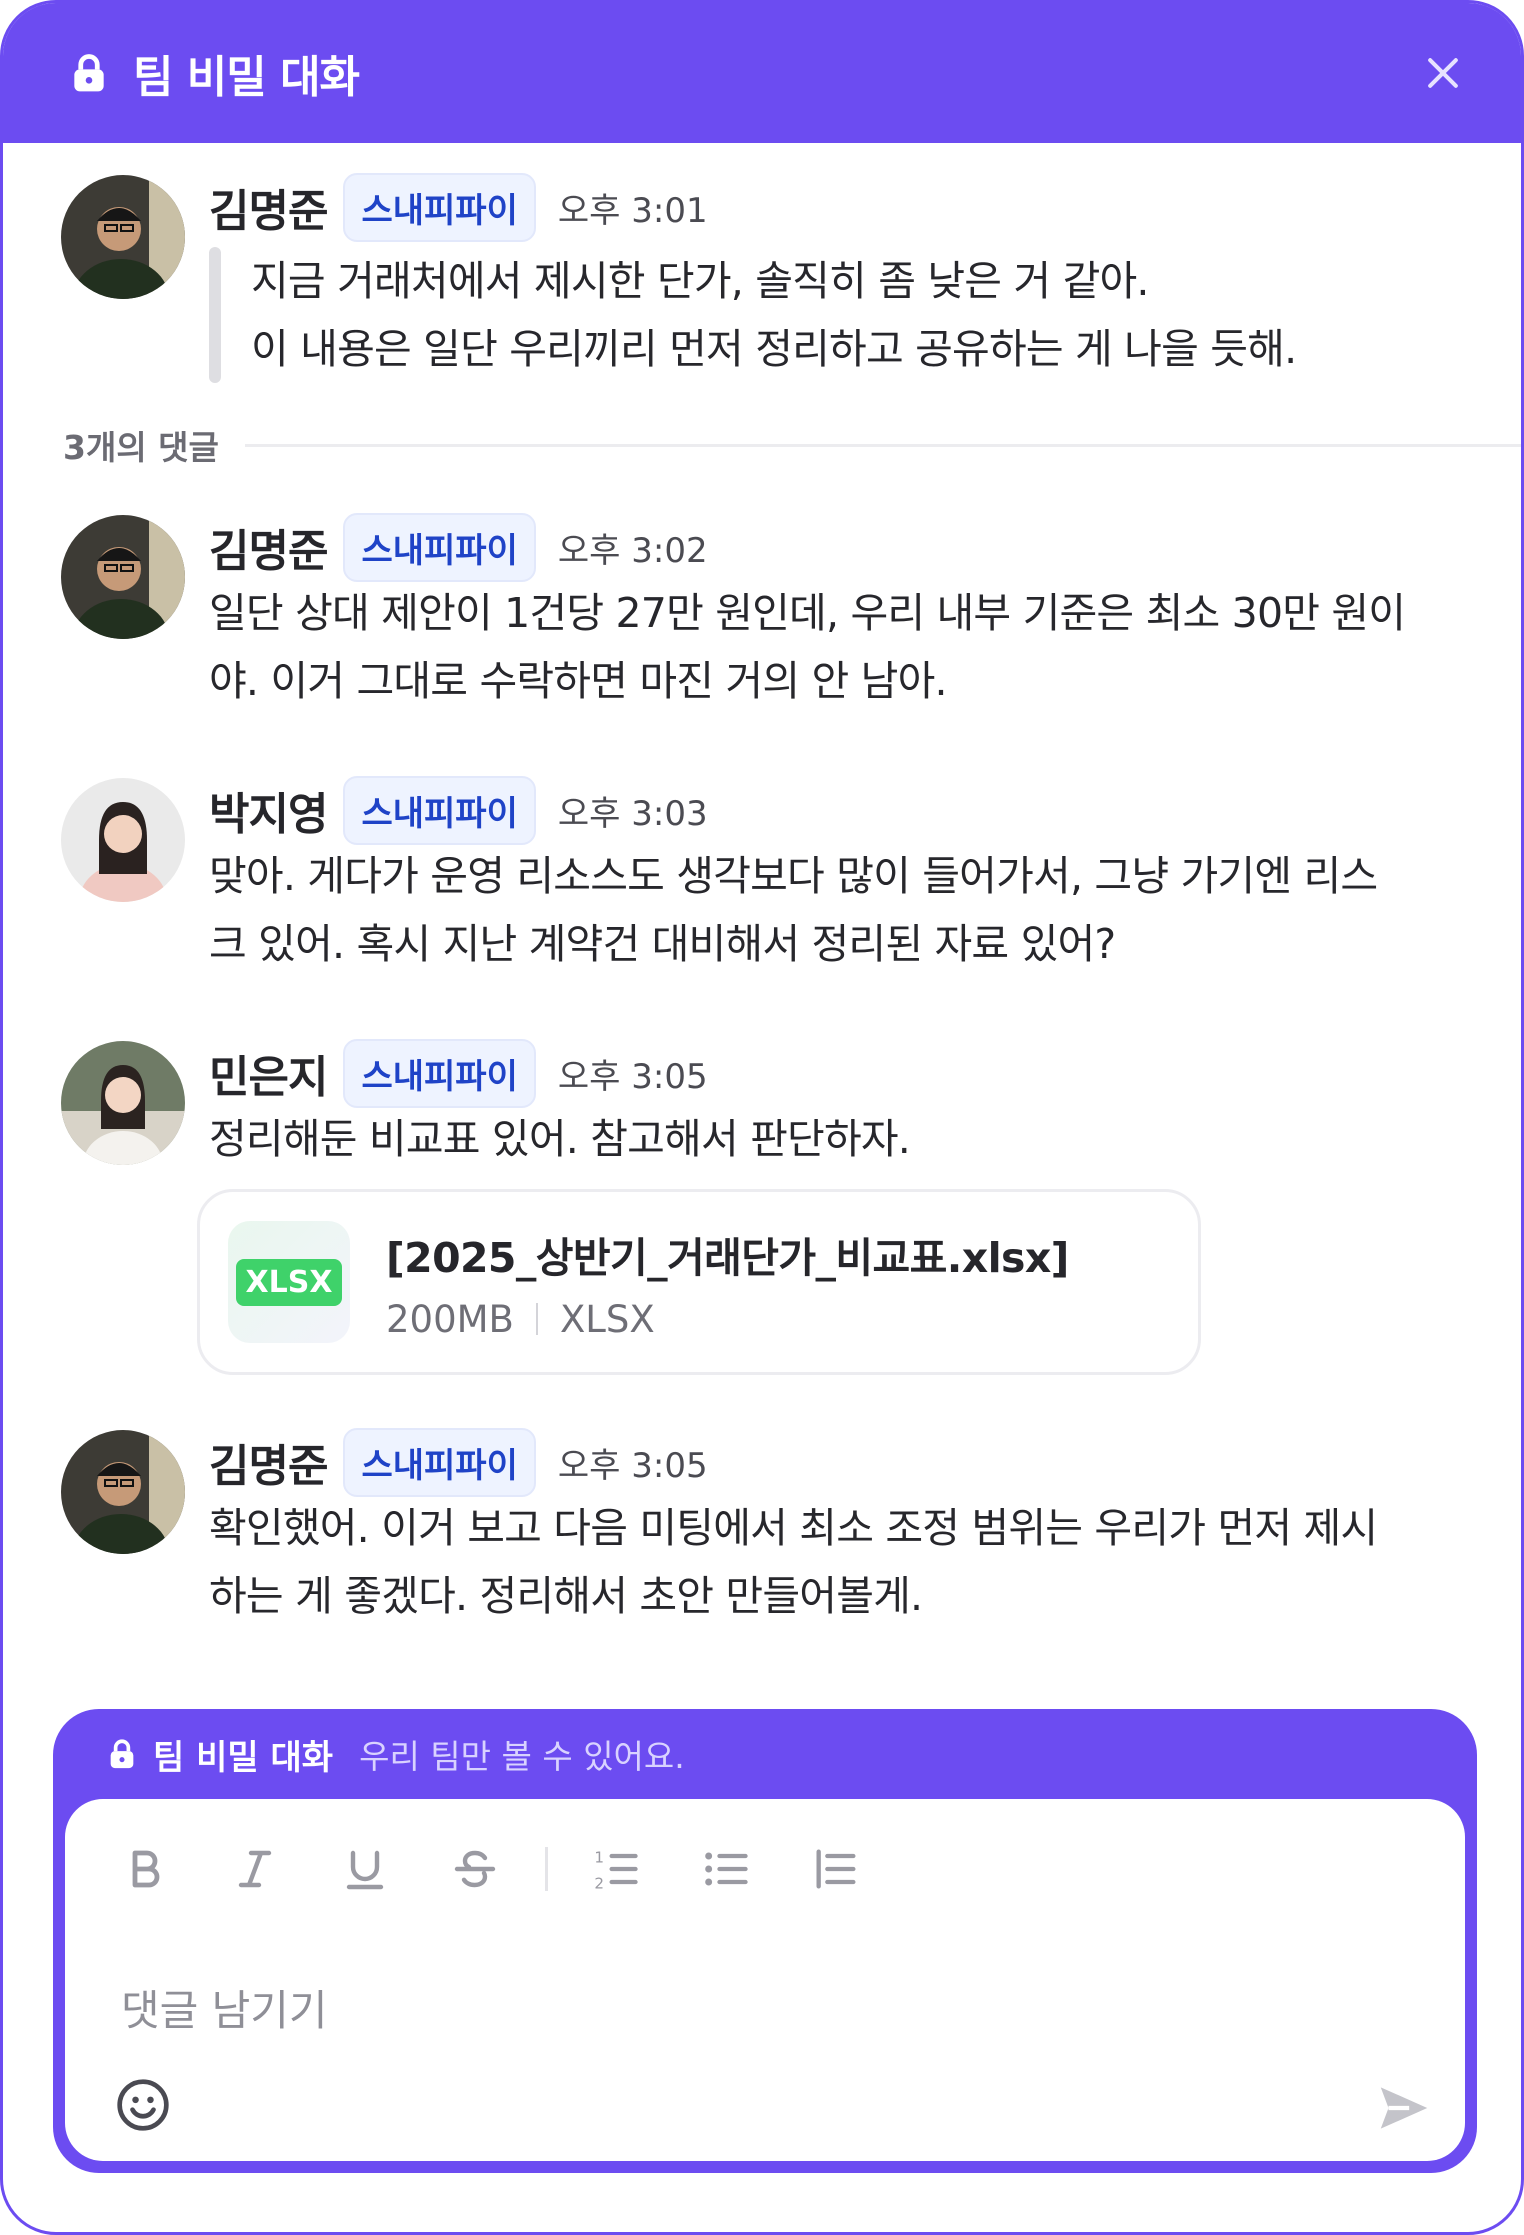 This screenshot has width=1524, height=2235. What do you see at coordinates (793, 1528) in the screenshot?
I see `message-line: 확인했어. 이거 보고 다음 미팅에서 최소 조정 범위는 우리가 먼저 제시` at bounding box center [793, 1528].